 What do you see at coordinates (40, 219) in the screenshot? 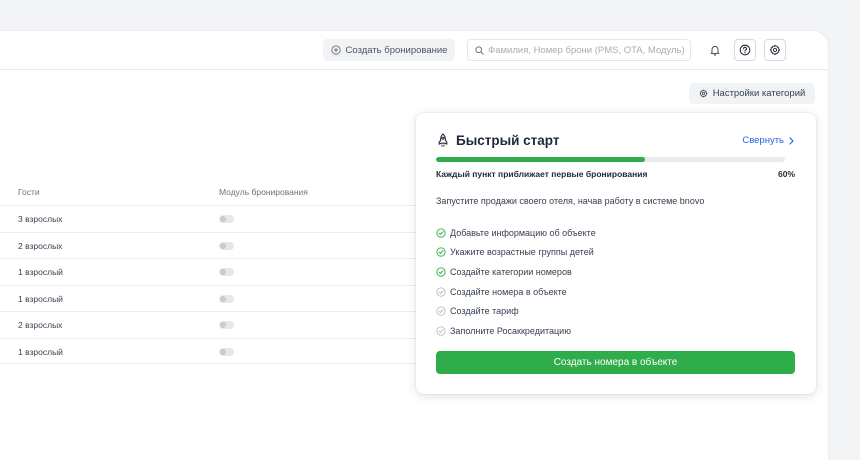
I see `guests-cell: 3 взрослых` at bounding box center [40, 219].